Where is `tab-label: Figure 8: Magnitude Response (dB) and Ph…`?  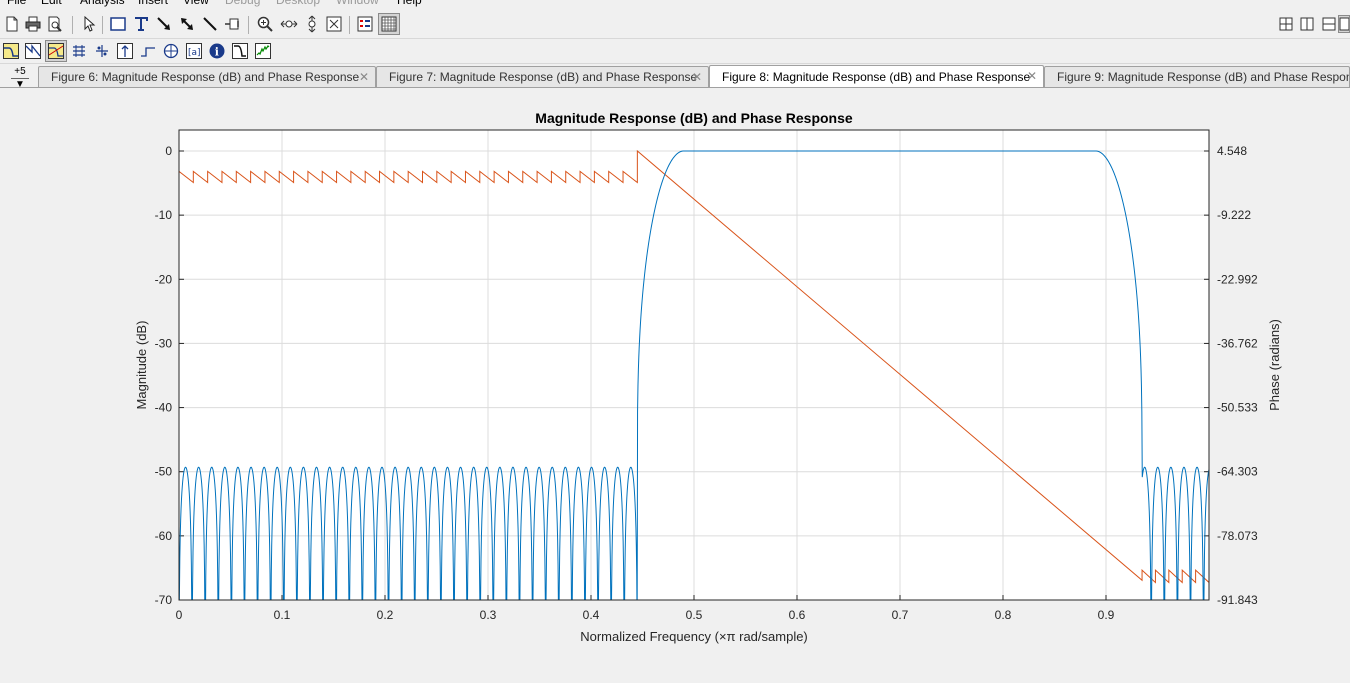
tab-label: Figure 8: Magnitude Response (dB) and Ph… is located at coordinates (876, 76).